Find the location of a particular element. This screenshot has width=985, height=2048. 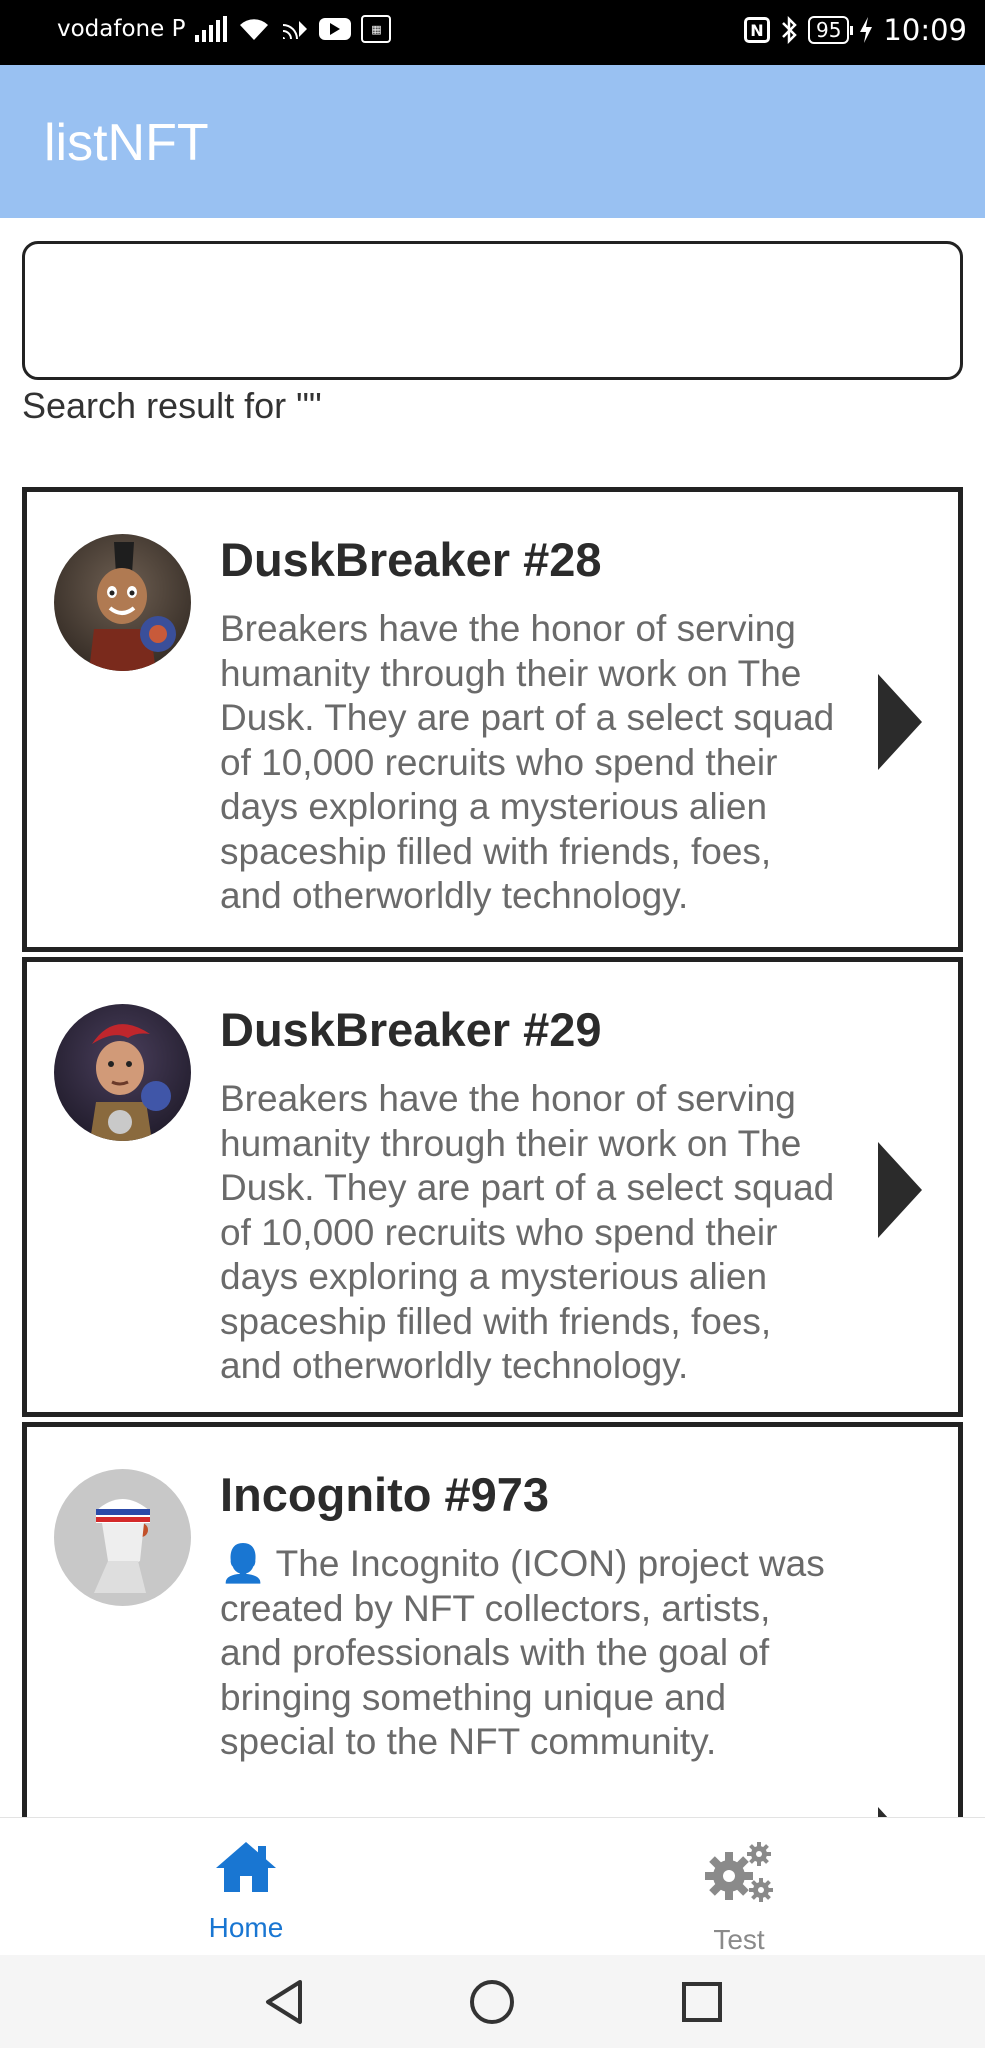

status-bar: vodafone P ▦ N 95 10:09 is located at coordinates (492, 32).